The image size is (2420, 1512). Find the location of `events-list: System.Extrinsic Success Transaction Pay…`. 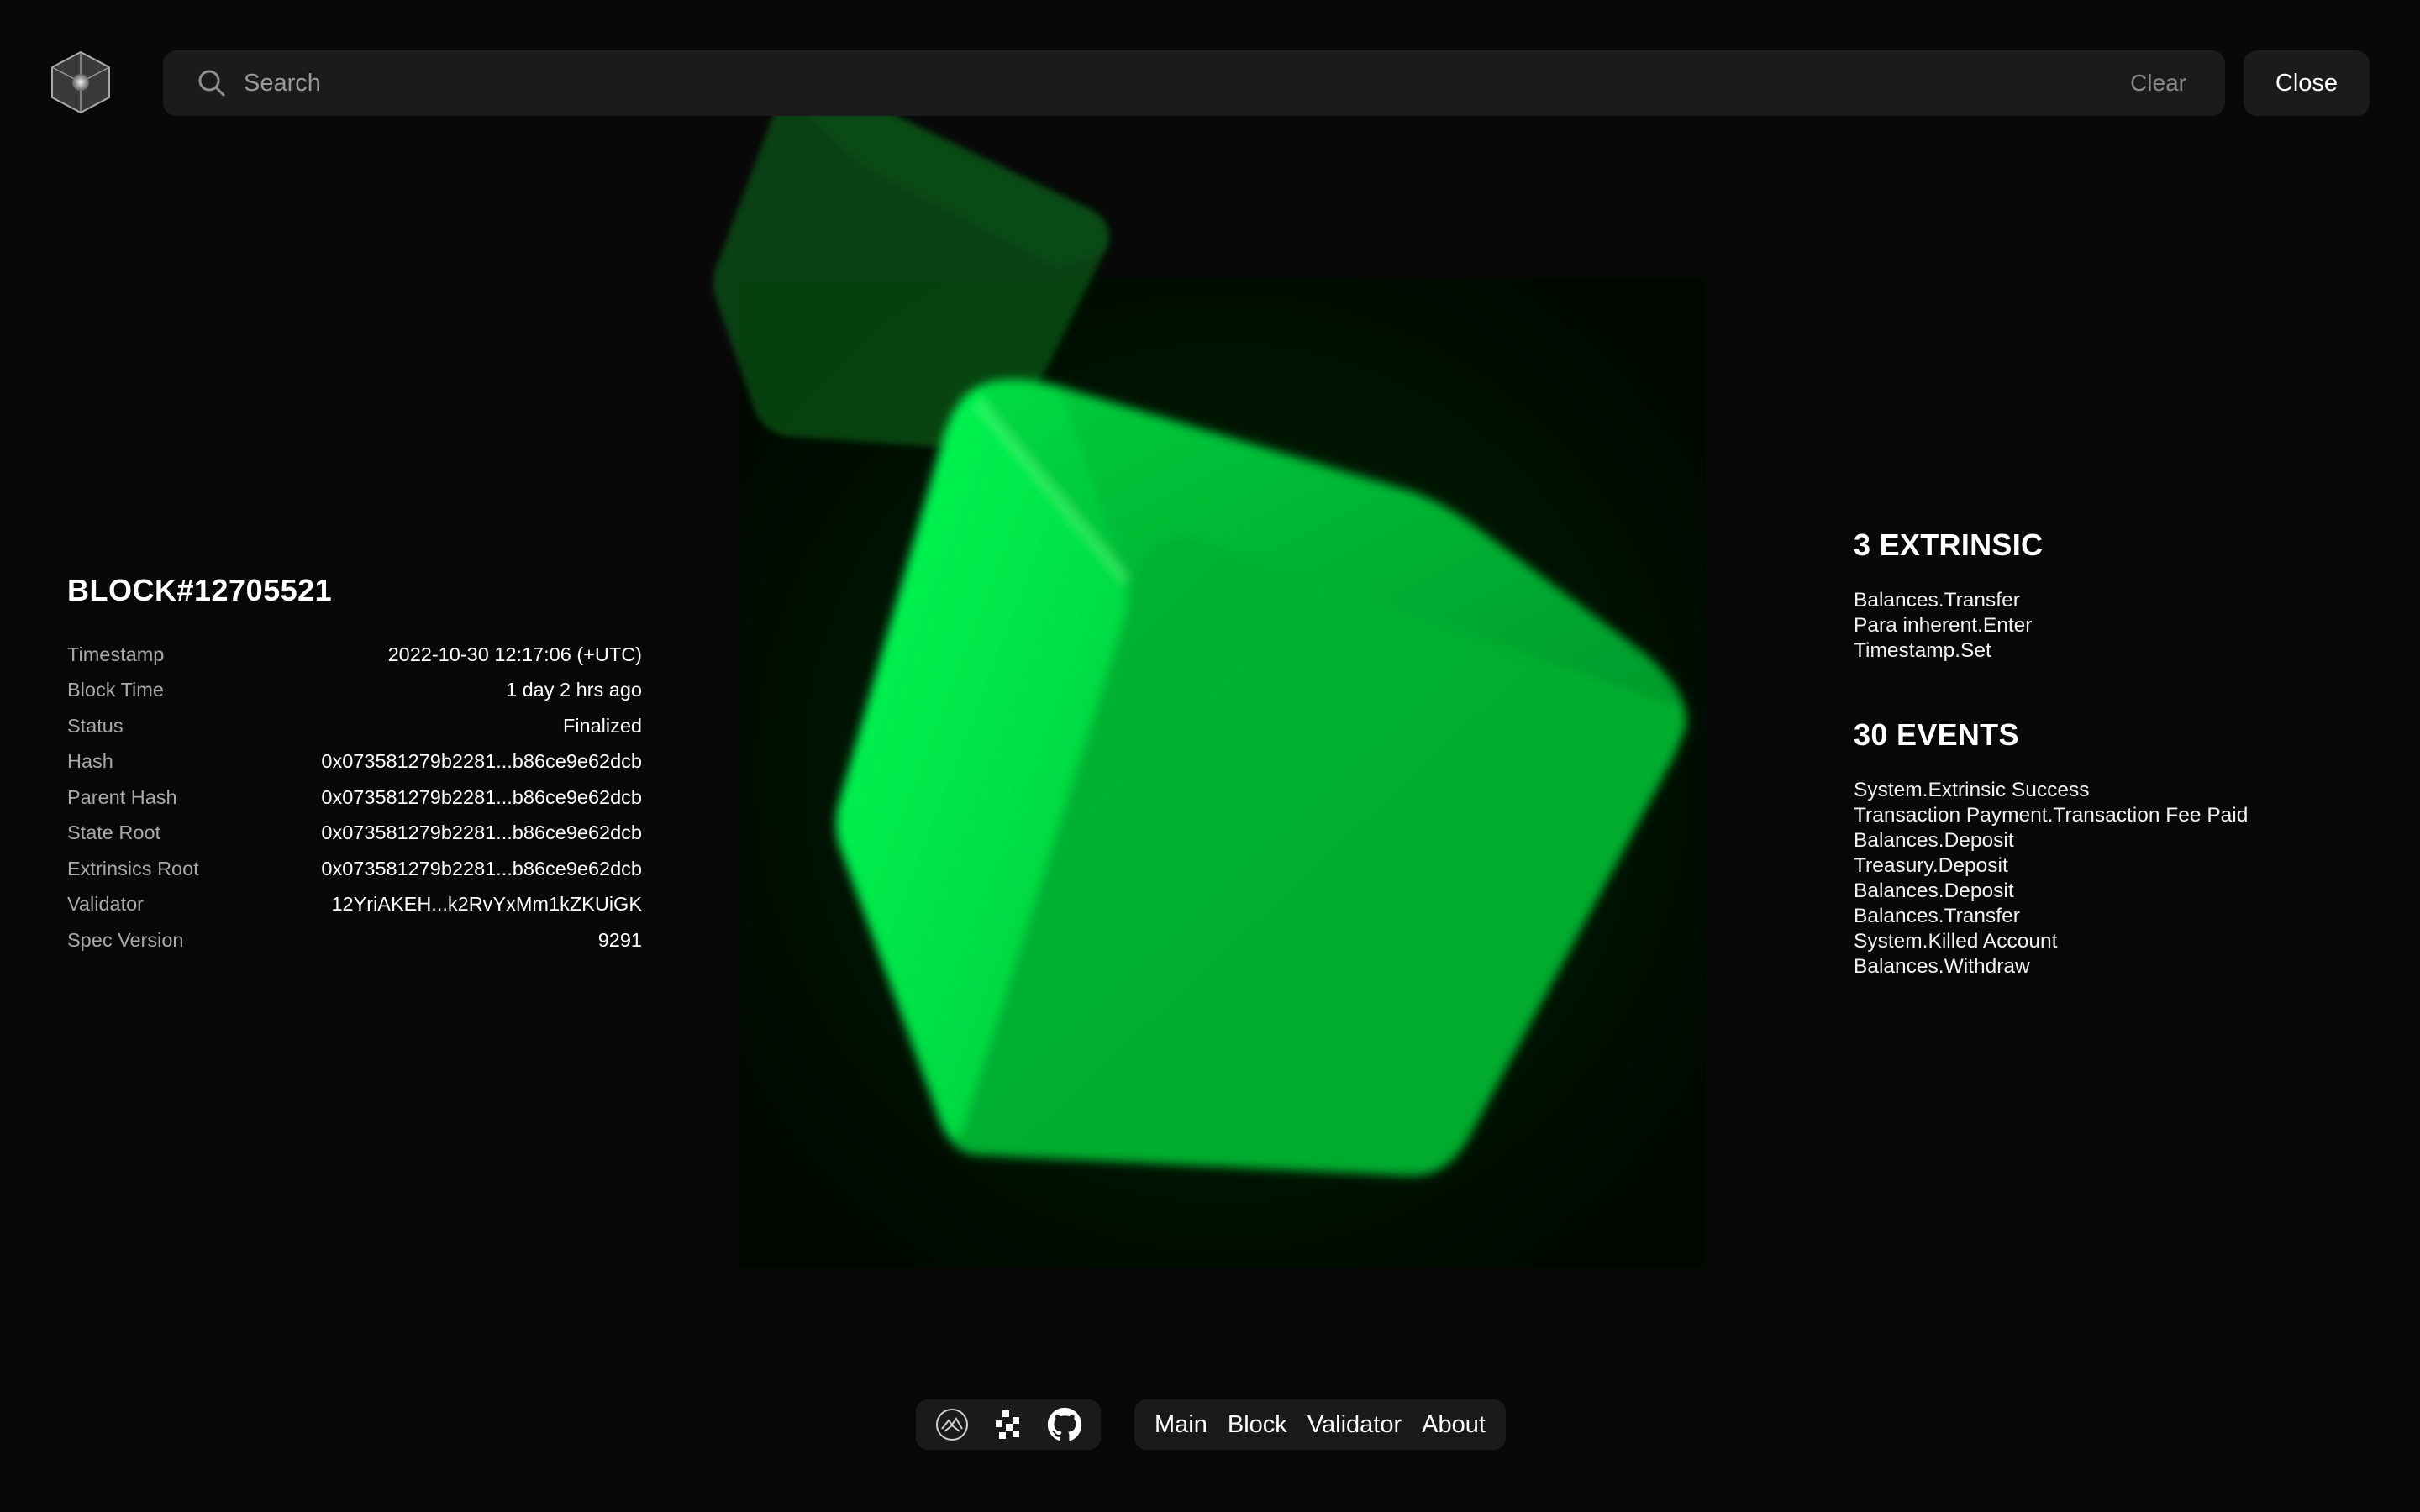

events-list: System.Extrinsic Success Transaction Pay… is located at coordinates (2089, 878).